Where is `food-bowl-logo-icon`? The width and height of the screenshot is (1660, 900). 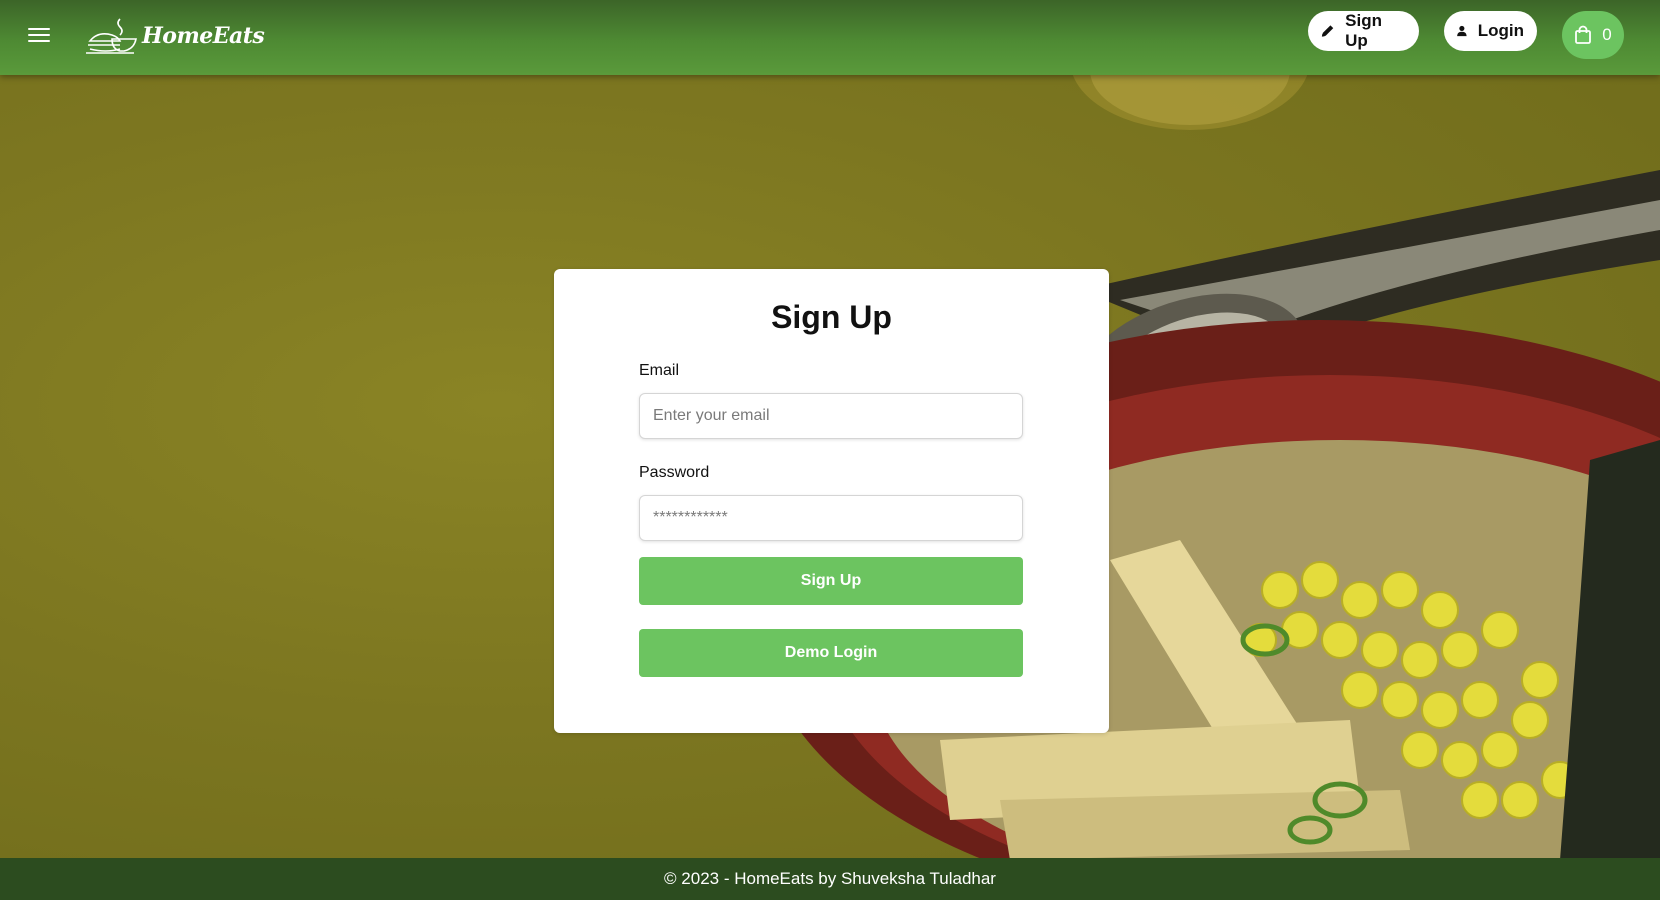
food-bowl-logo-icon is located at coordinates (111, 36).